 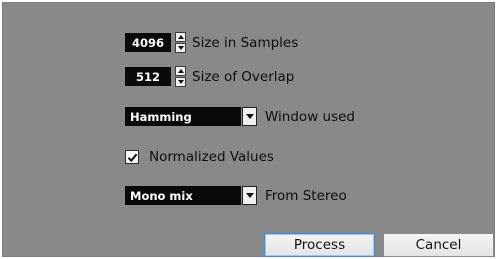 I want to click on from-stereo-row: Mono mix From Stereo, so click(x=236, y=195).